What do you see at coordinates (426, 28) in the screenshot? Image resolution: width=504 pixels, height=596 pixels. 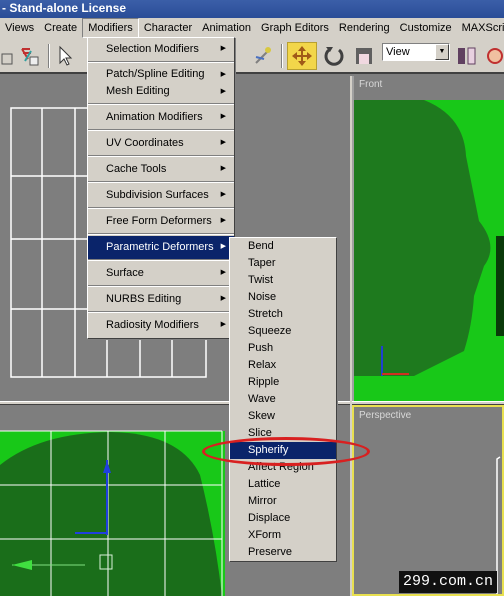 I see `menu-customize: Customize` at bounding box center [426, 28].